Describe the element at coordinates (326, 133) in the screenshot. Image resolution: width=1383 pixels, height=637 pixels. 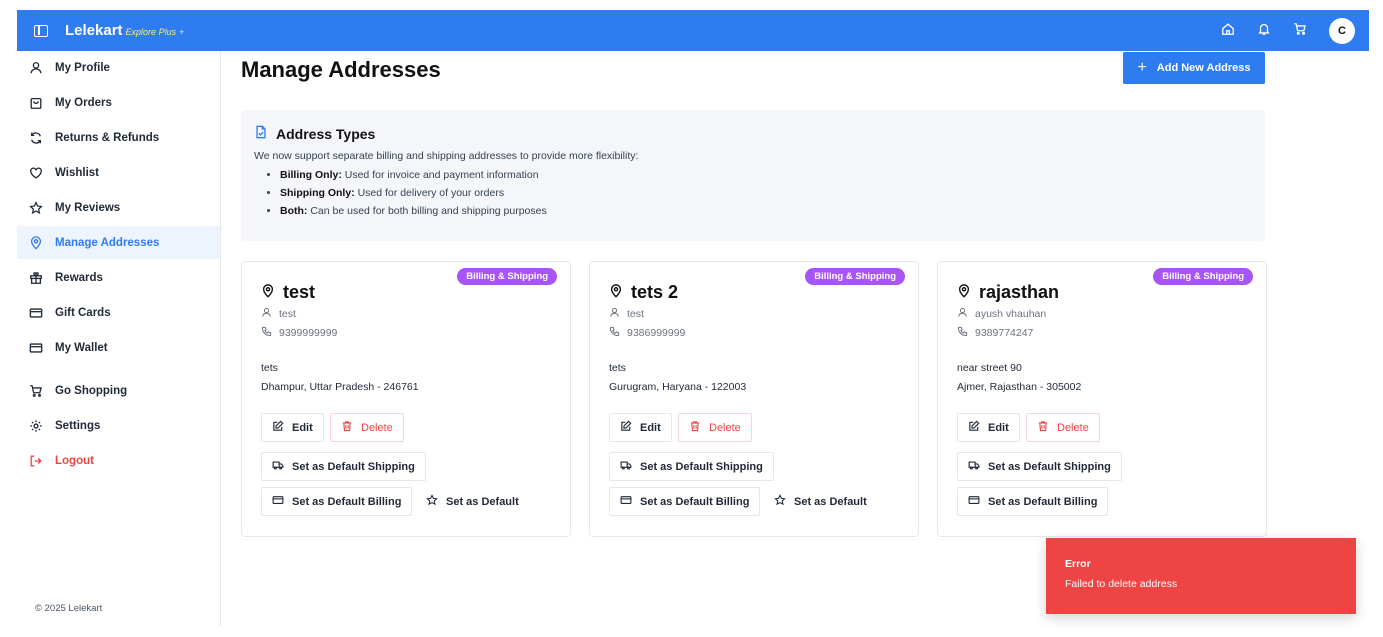
I see `info-title: Address Types` at that location.